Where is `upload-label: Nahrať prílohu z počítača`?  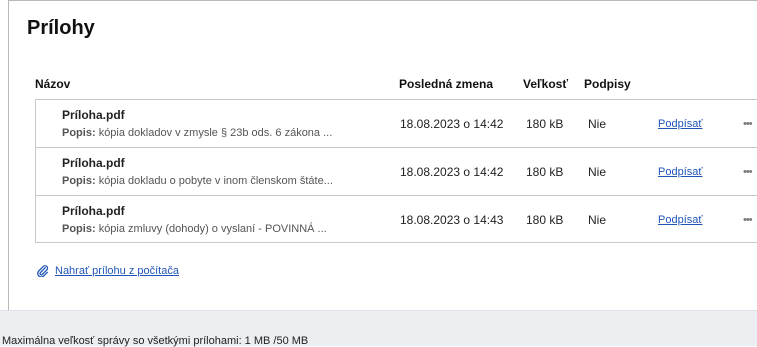
upload-label: Nahrať prílohu z počítača is located at coordinates (117, 271).